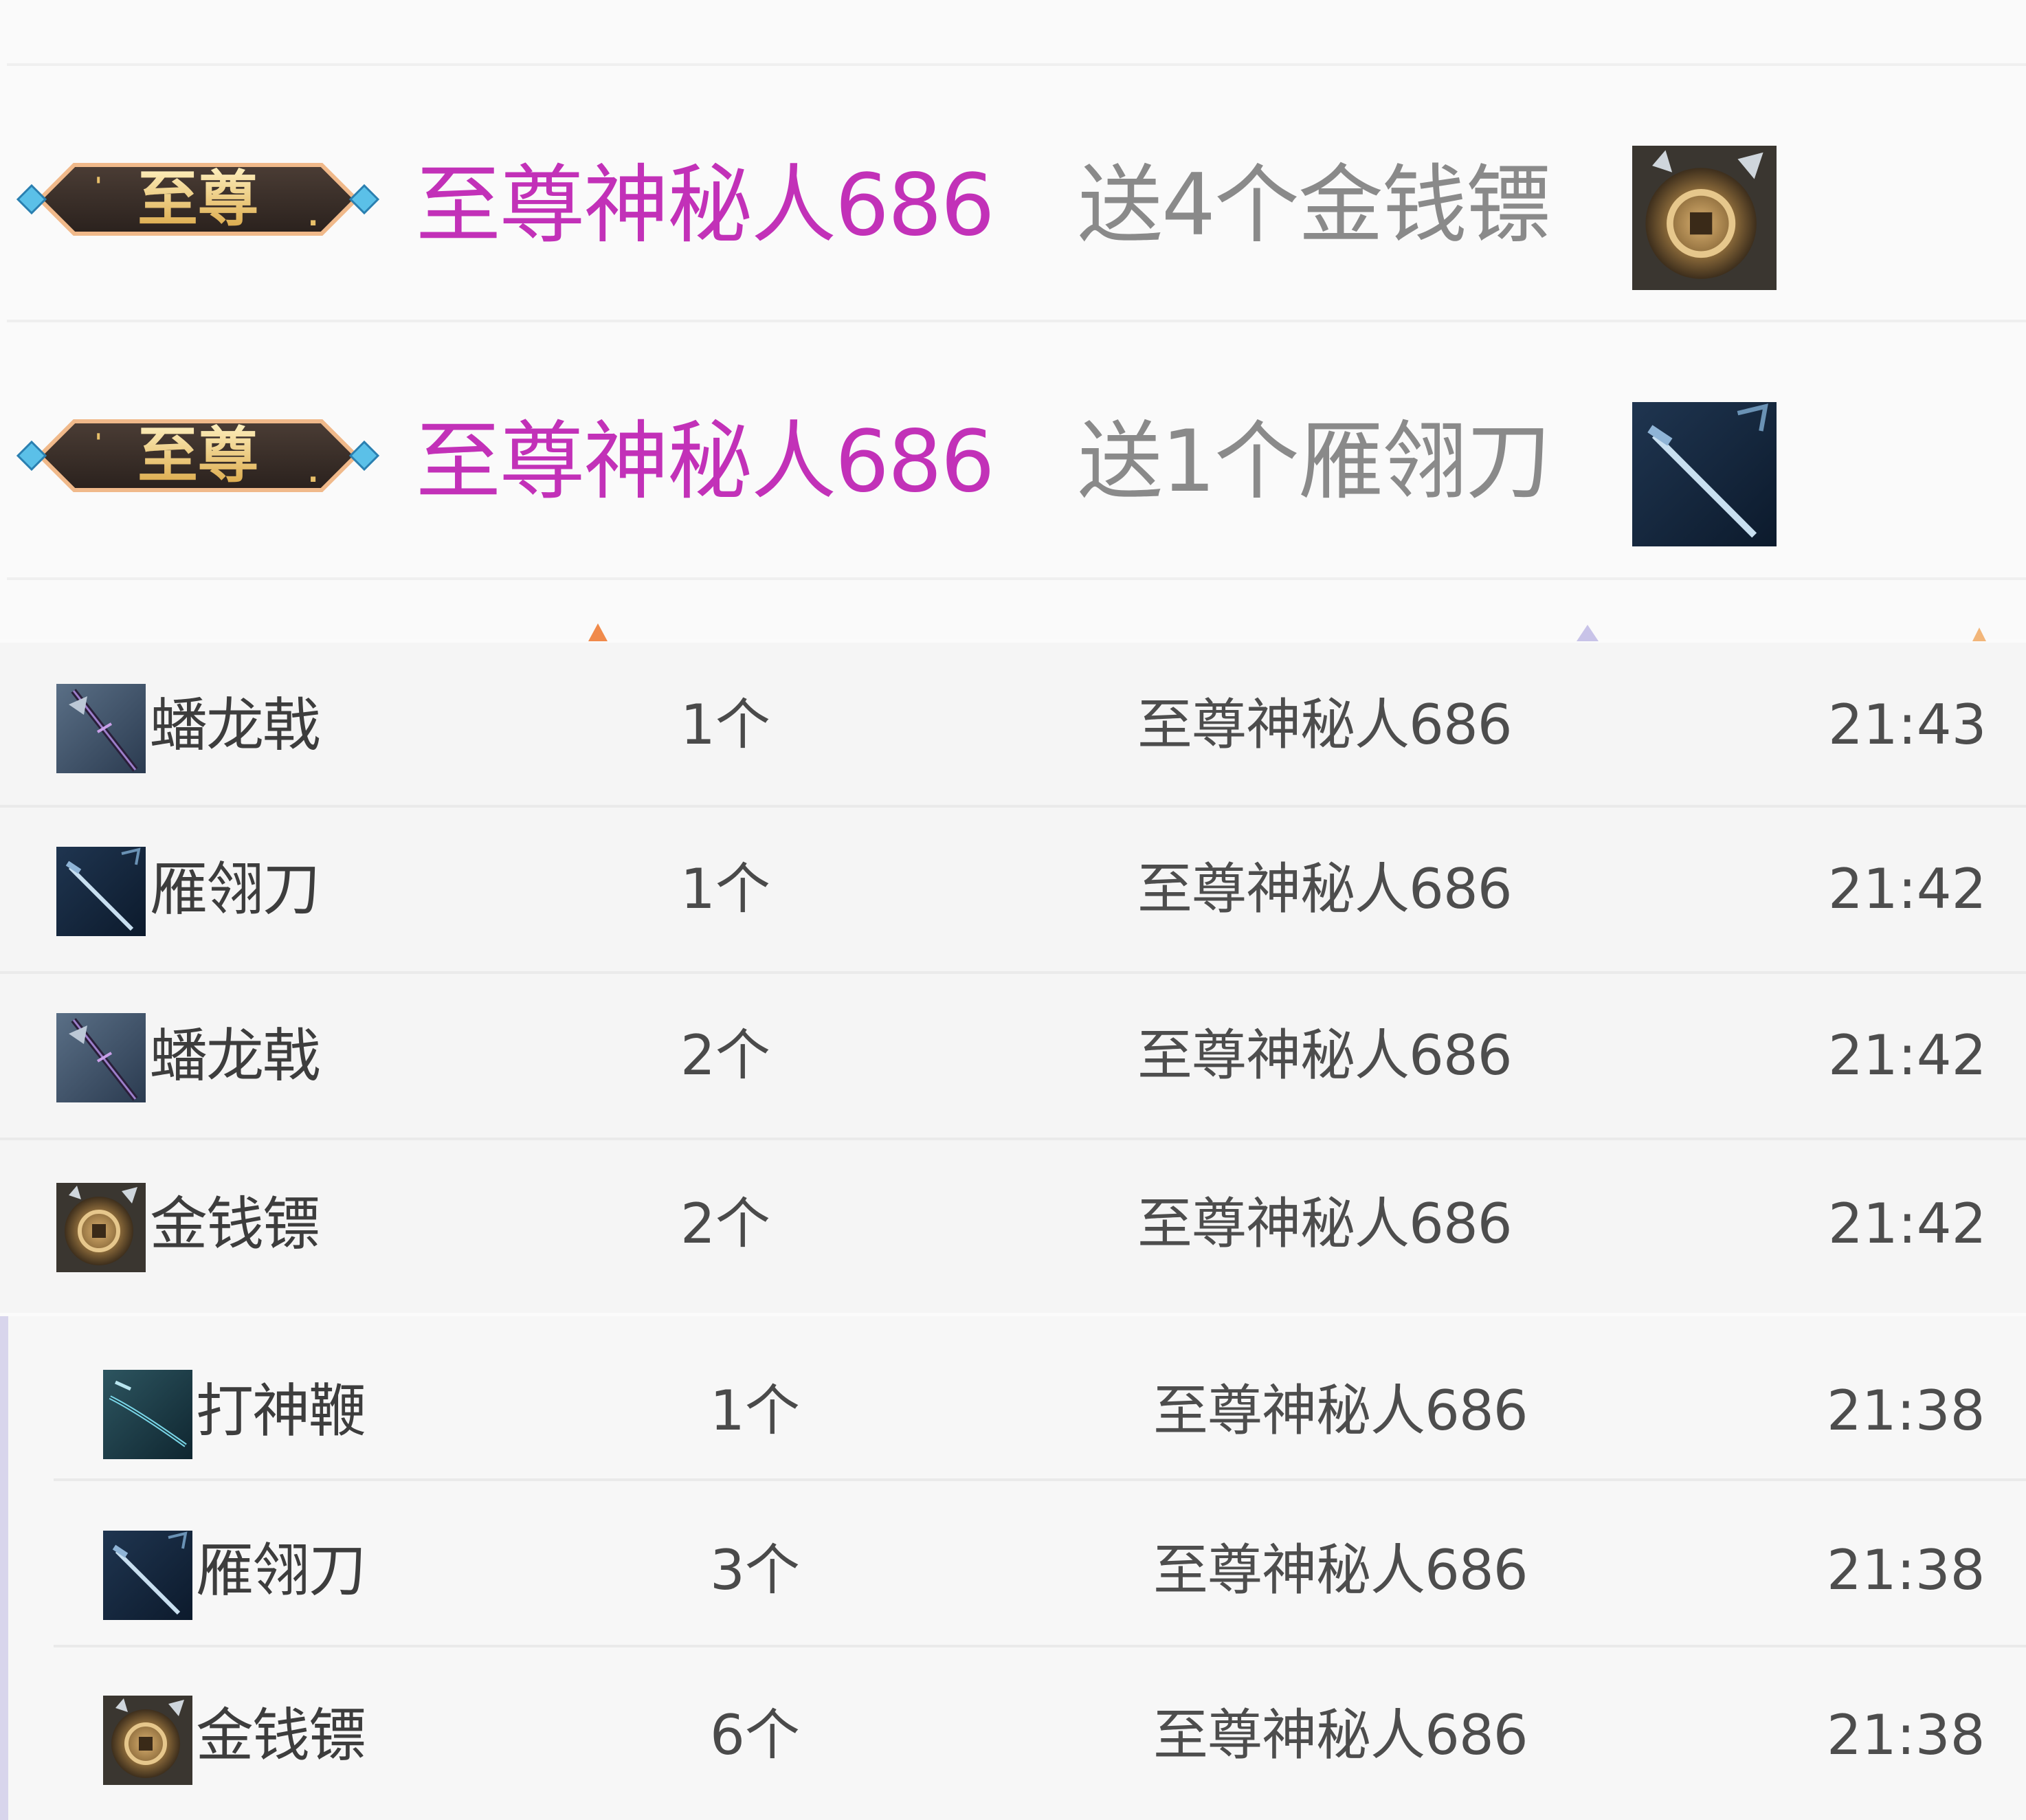 This screenshot has height=1820, width=2026. Describe the element at coordinates (1588, 633) in the screenshot. I see `gem-icon` at that location.